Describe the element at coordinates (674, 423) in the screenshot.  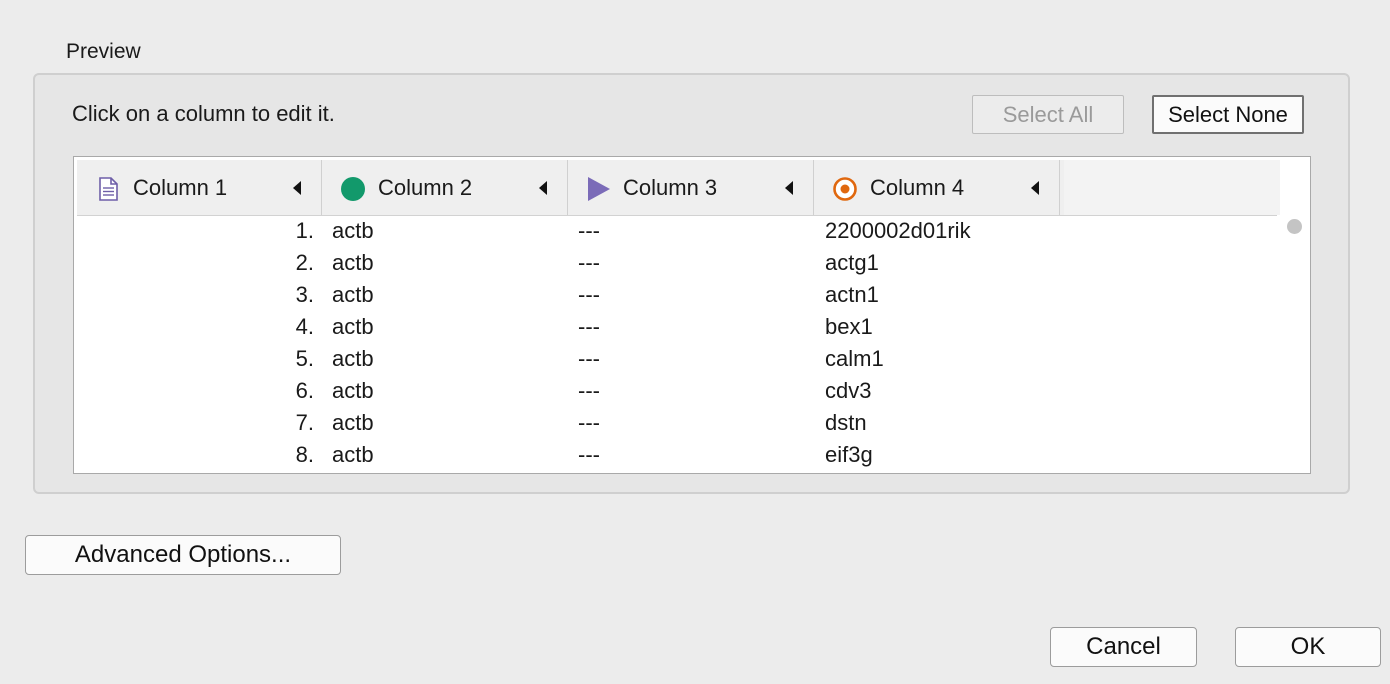
I see `table-row: 7. actb --- dstn` at that location.